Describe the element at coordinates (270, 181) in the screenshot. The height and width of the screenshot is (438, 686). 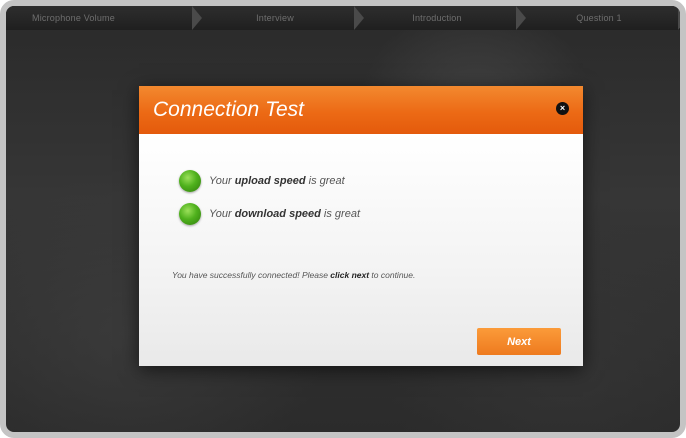
I see `upload-text-strong: upload speed` at that location.